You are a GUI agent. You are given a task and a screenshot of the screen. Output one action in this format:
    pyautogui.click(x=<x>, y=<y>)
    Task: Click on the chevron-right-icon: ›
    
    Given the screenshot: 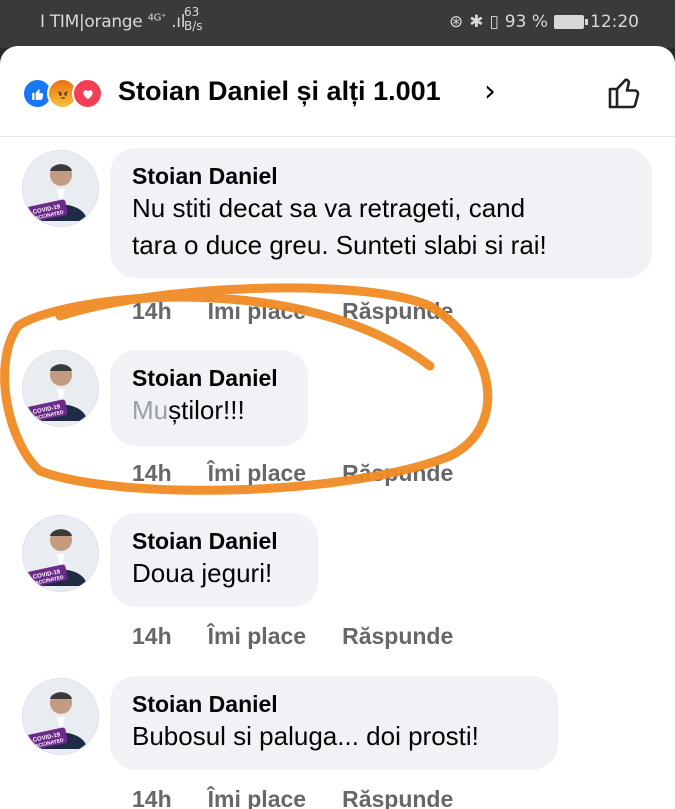 What is the action you would take?
    pyautogui.click(x=490, y=91)
    